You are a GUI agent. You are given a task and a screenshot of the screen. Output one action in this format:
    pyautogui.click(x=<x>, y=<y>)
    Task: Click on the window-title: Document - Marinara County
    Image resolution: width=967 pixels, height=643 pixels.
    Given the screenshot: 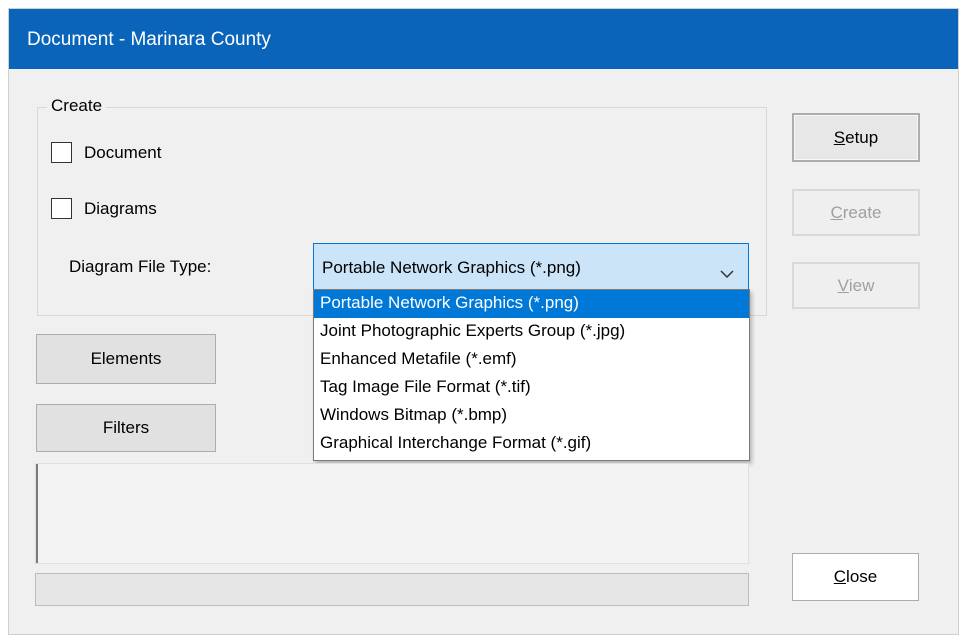 What is the action you would take?
    pyautogui.click(x=149, y=39)
    